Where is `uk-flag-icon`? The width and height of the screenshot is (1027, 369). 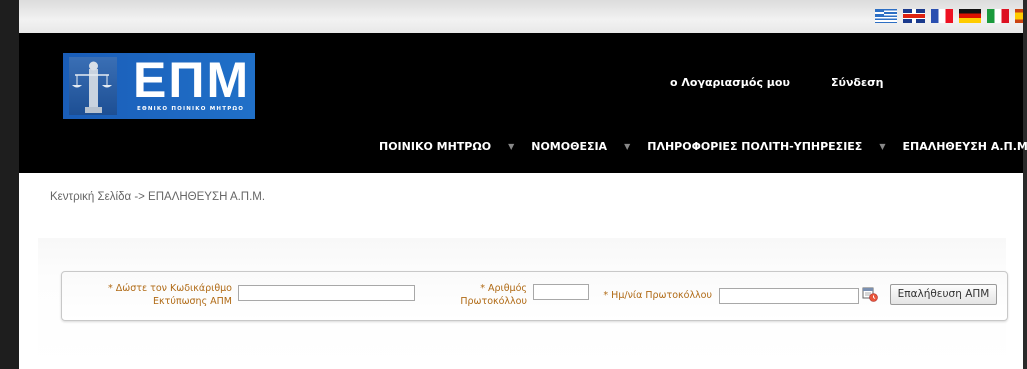
uk-flag-icon is located at coordinates (914, 16).